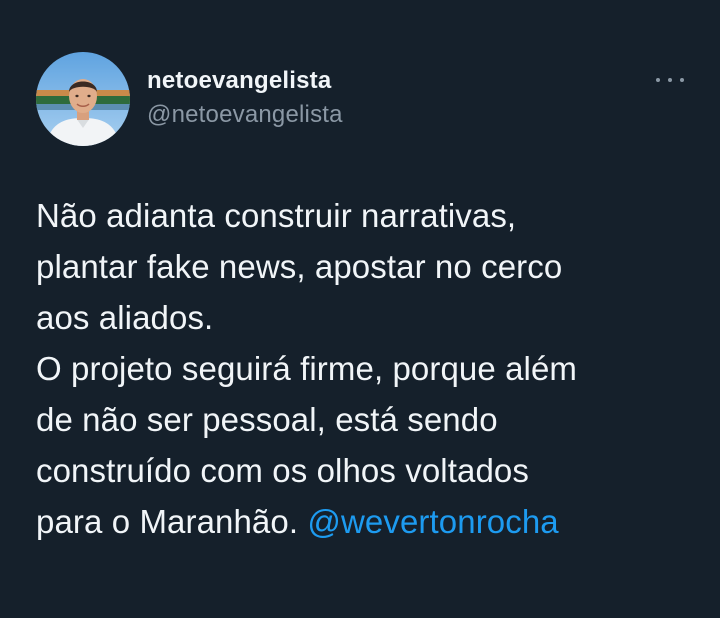  I want to click on tweet-text-line: O projeto seguirá firme, porque além, so click(307, 368).